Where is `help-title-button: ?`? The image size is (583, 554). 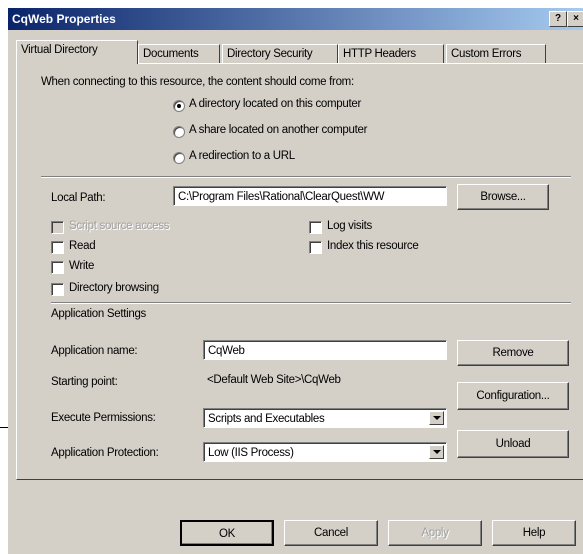 help-title-button: ? is located at coordinates (558, 19).